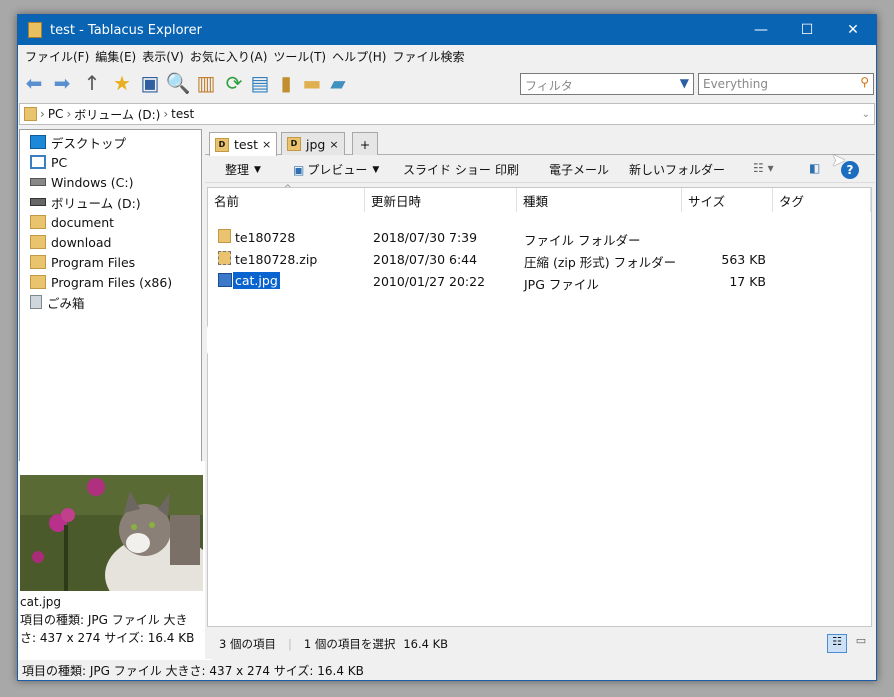  Describe the element at coordinates (677, 169) in the screenshot. I see `new-folder-button: 新しいフォルダー` at that location.